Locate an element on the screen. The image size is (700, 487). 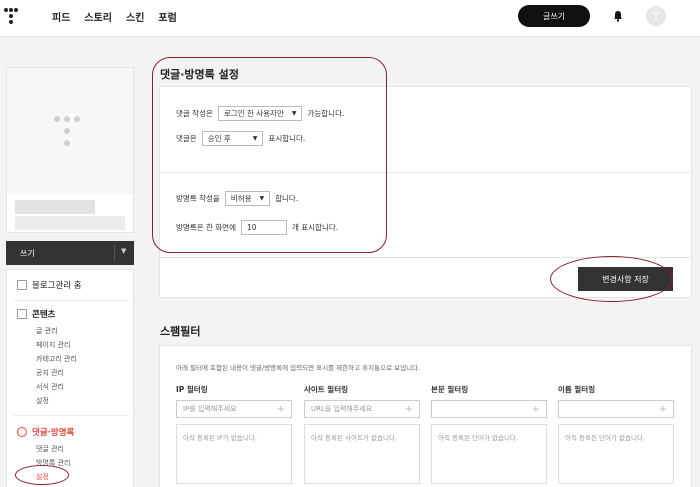
home-icon is located at coordinates (22, 285).